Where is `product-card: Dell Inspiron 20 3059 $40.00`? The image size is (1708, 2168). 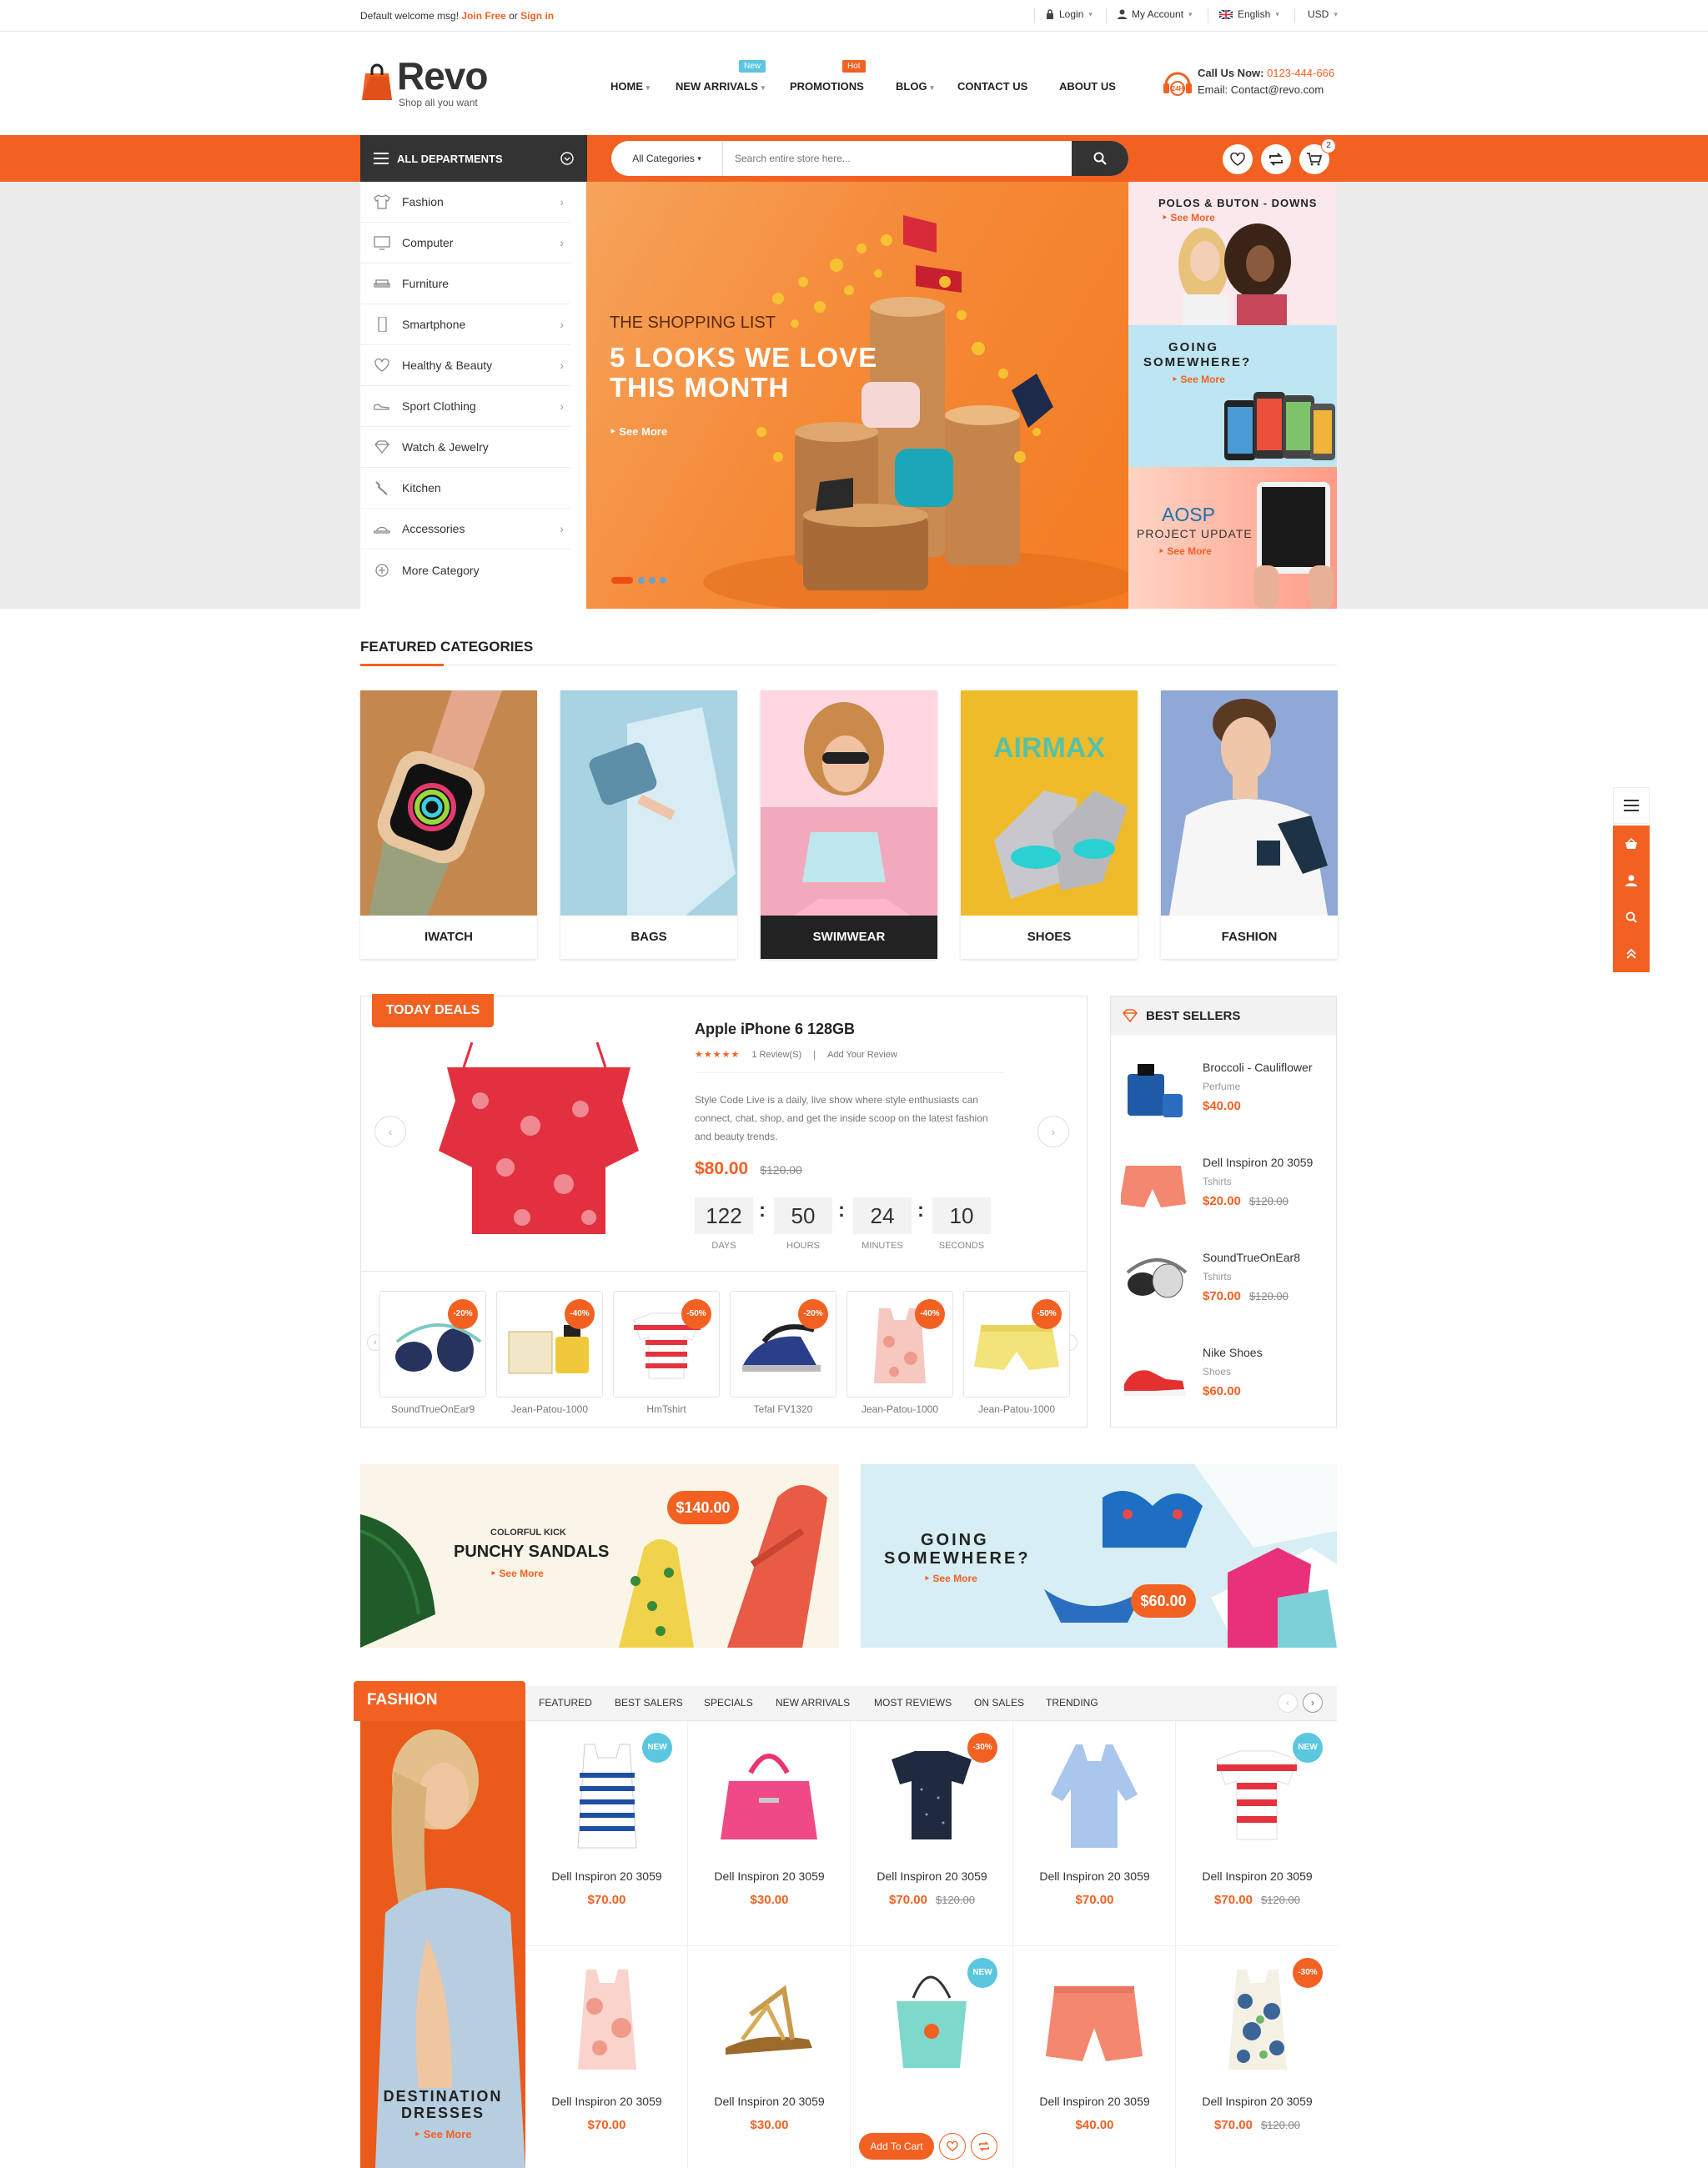
product-card: Dell Inspiron 20 3059 $40.00 is located at coordinates (1094, 2057).